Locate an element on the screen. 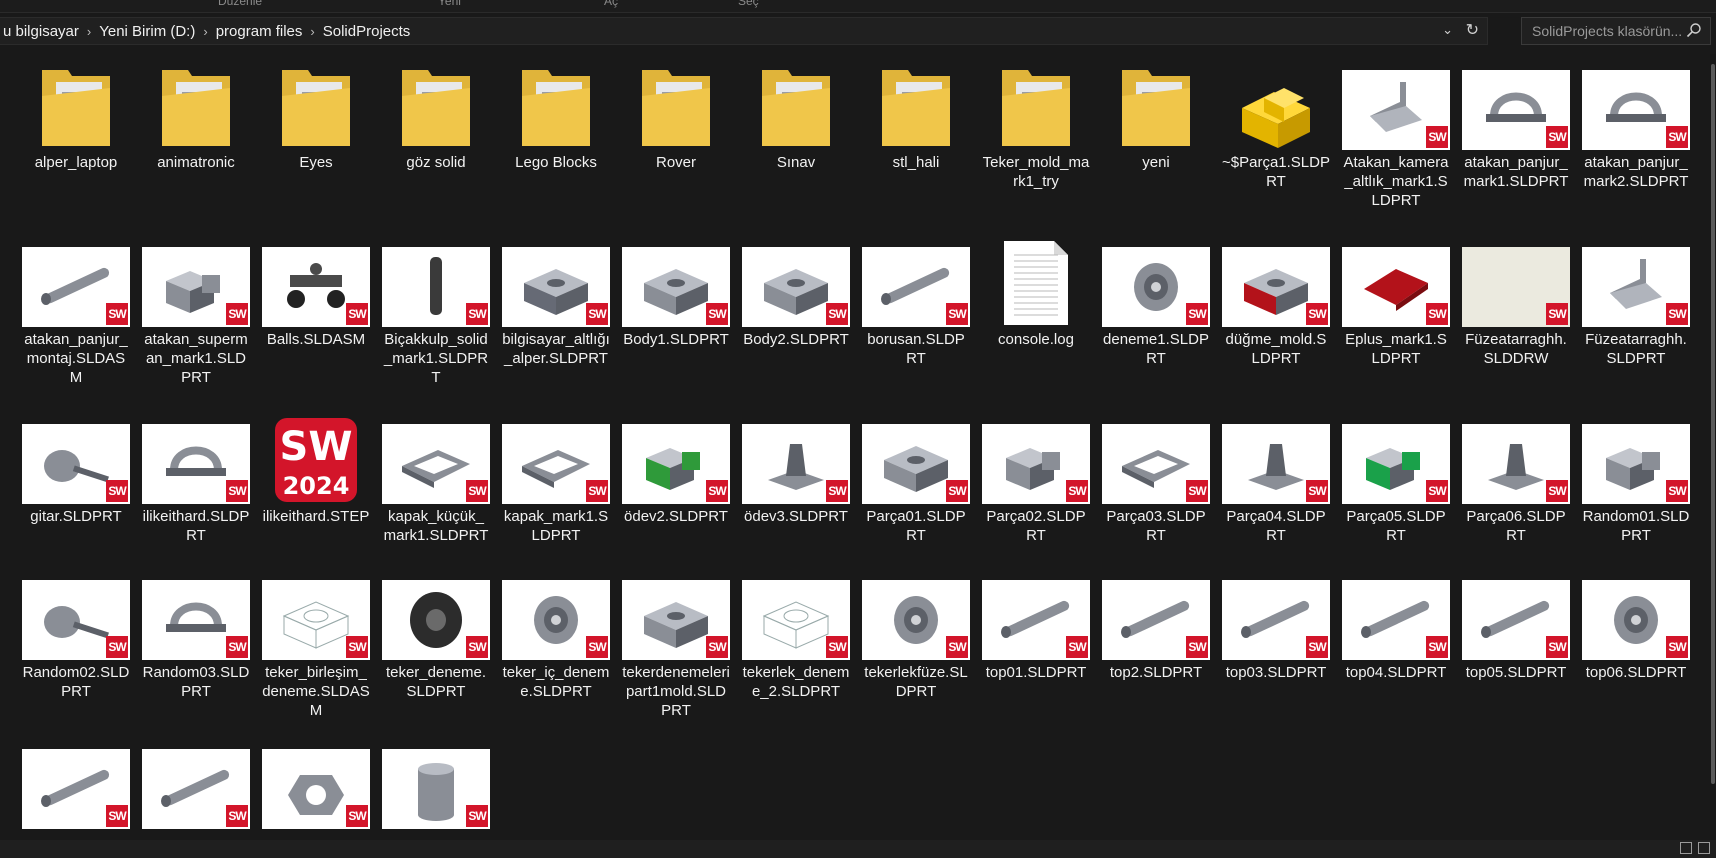 The image size is (1716, 858). file-item: SW ödev2.SLDPRT is located at coordinates (676, 489).